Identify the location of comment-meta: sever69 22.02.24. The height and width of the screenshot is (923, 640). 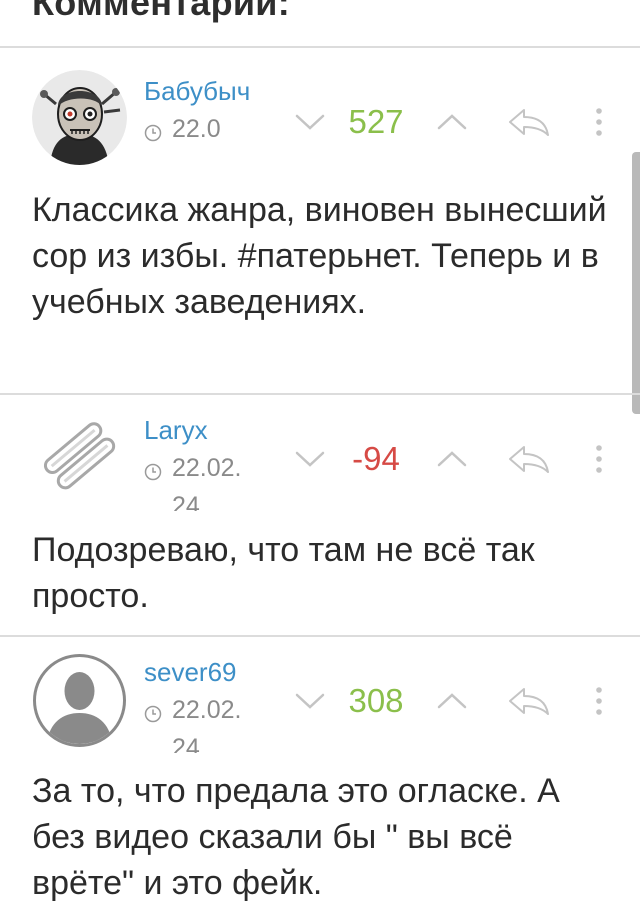
(214, 703).